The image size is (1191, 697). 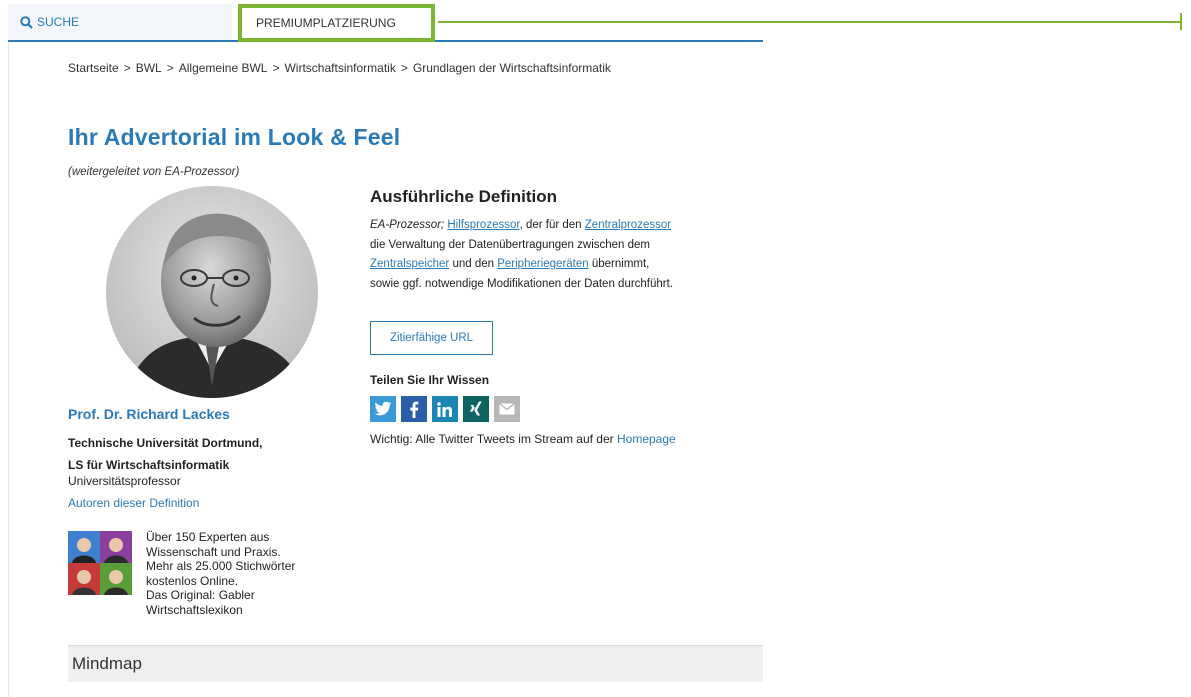 I want to click on facebook-share-button, so click(x=414, y=409).